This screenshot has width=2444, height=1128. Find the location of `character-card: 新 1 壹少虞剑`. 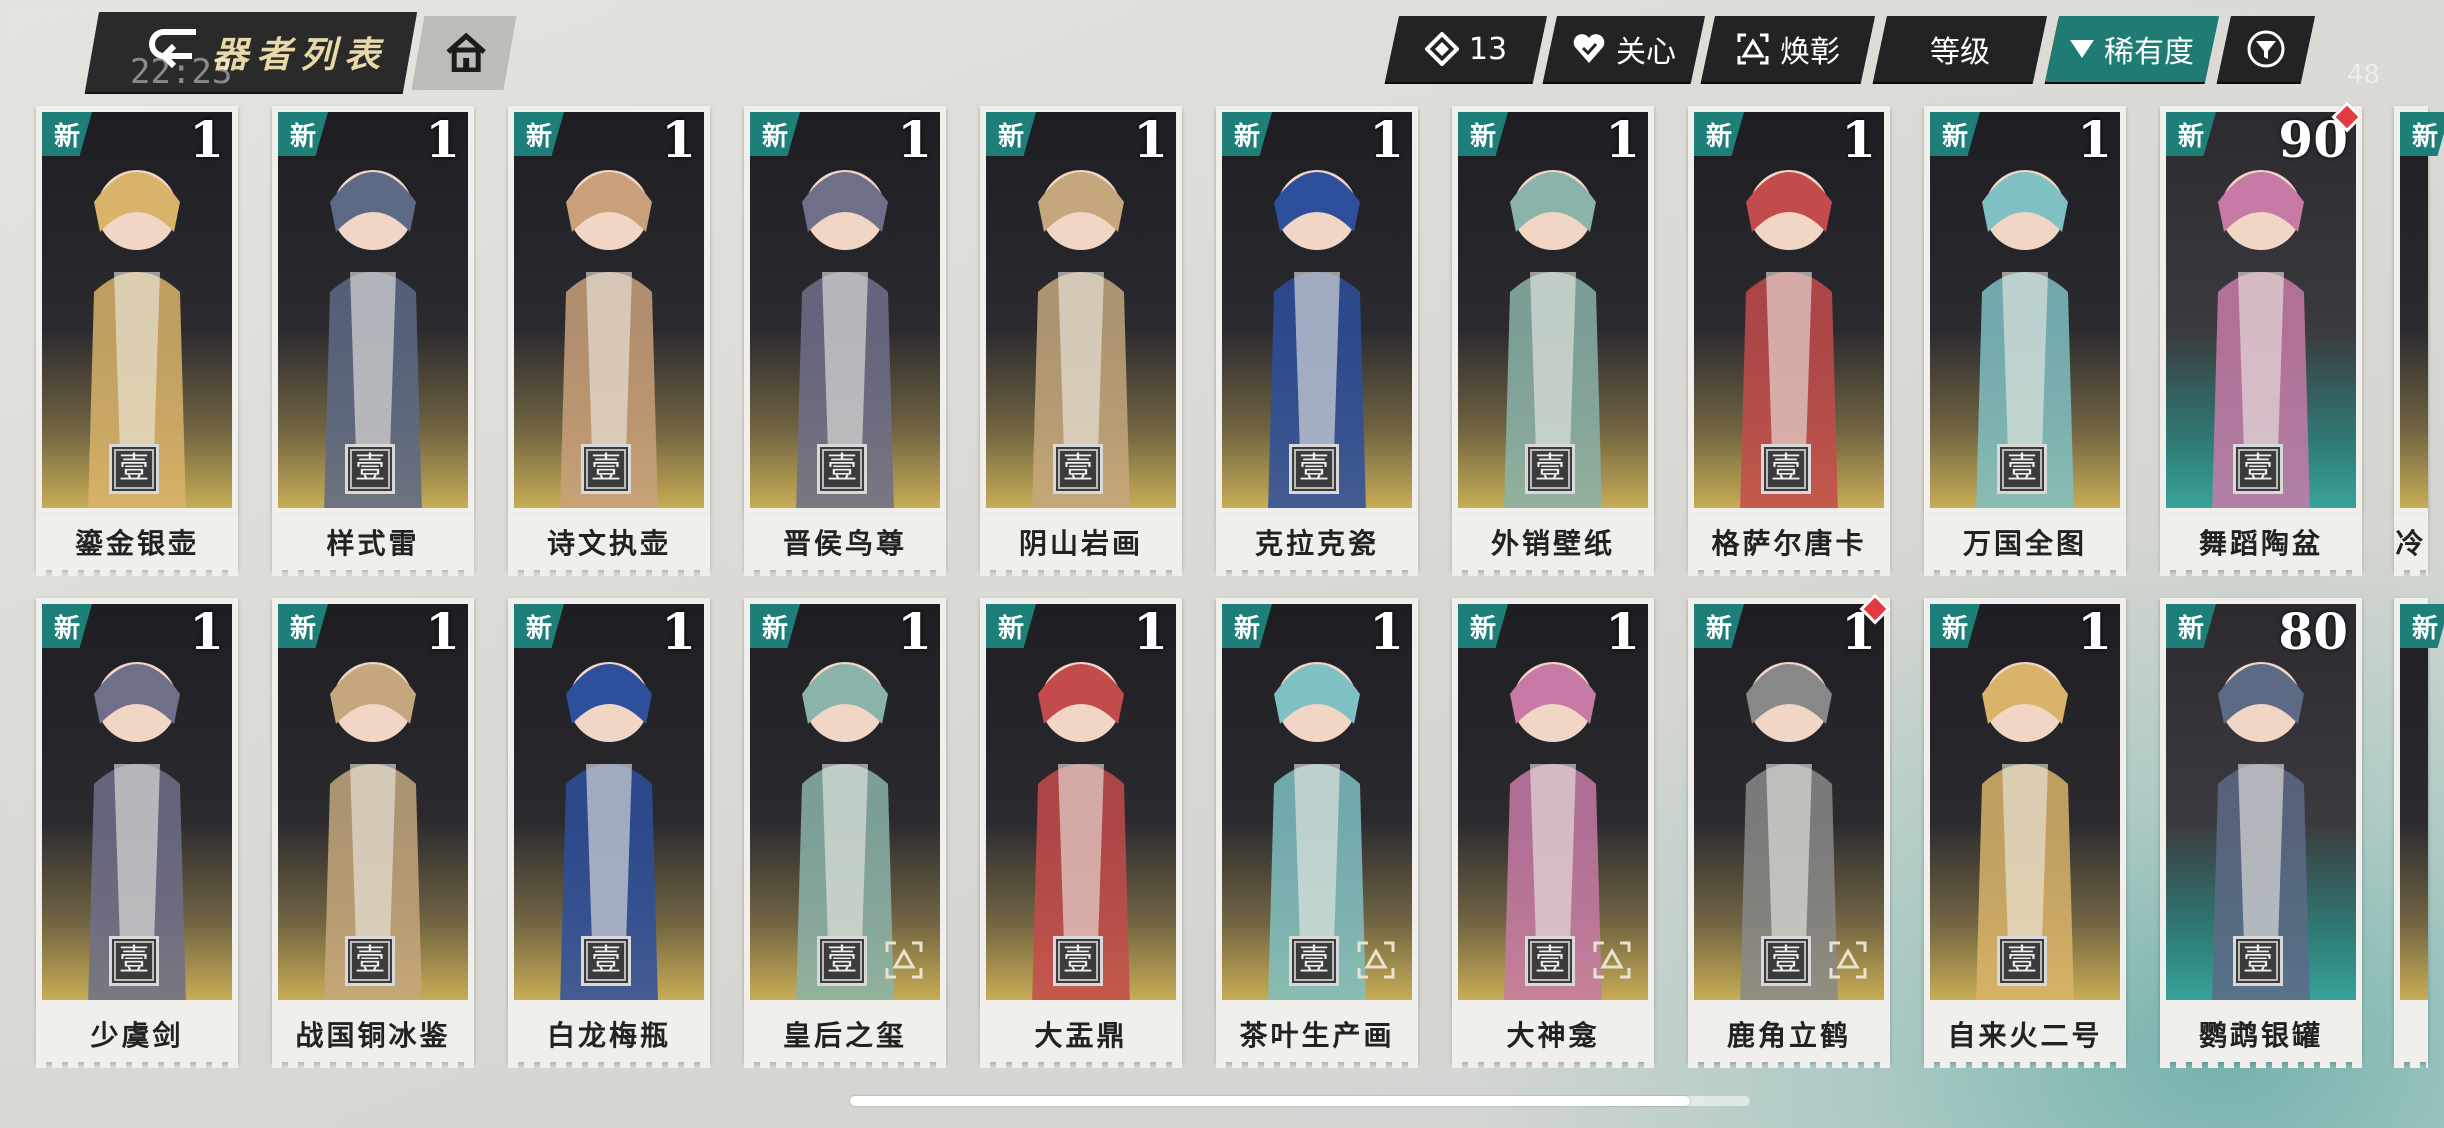

character-card: 新 1 壹少虞剑 is located at coordinates (137, 833).